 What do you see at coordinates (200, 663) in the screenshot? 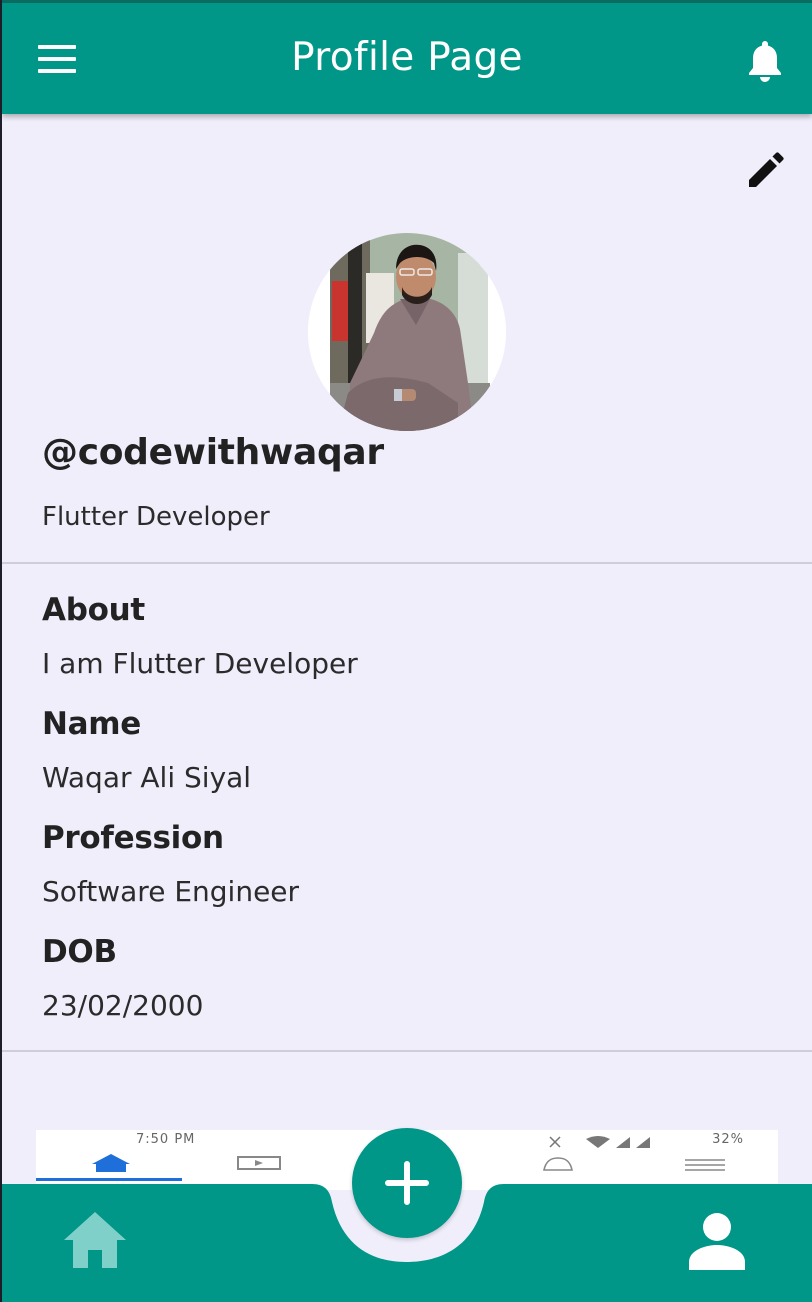
I see `about-value: I am Flutter Developer` at bounding box center [200, 663].